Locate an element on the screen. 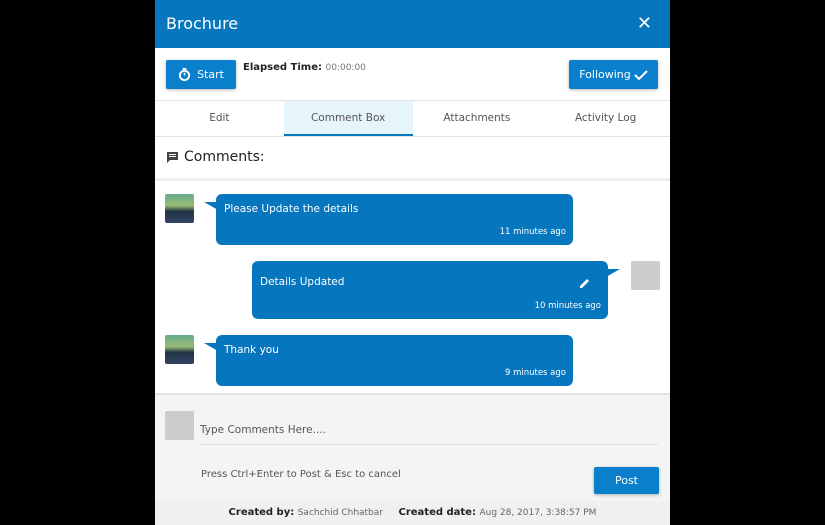 This screenshot has width=825, height=525. comment-text: Details Updated is located at coordinates (302, 282).